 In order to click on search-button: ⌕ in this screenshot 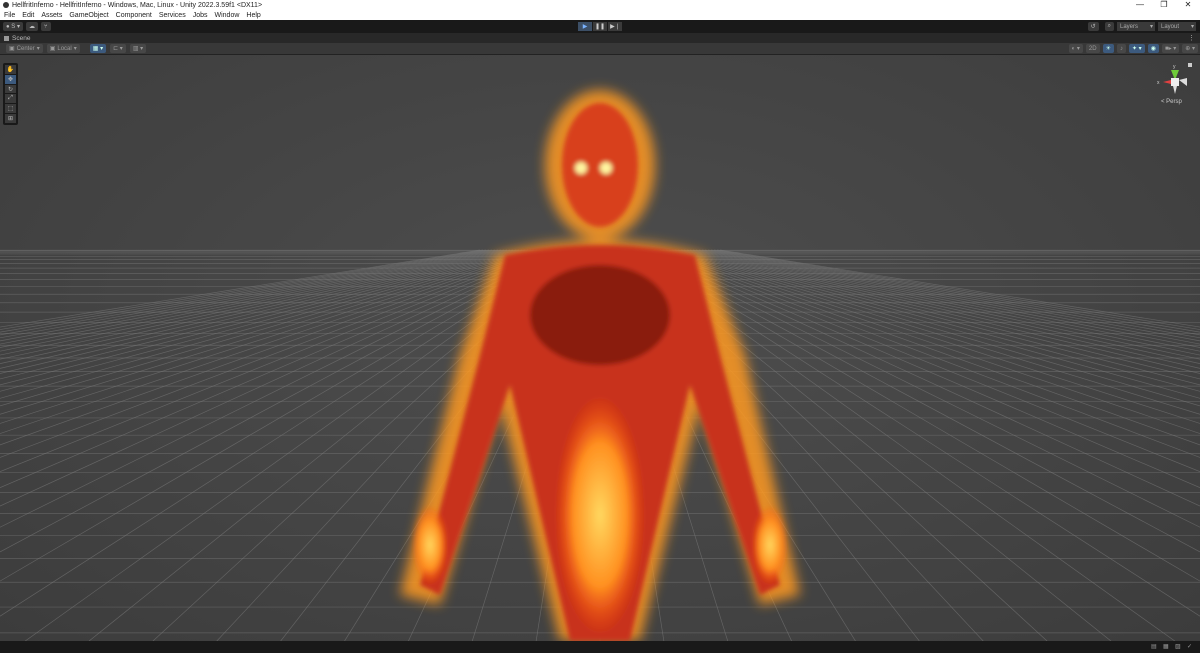, I will do `click(1109, 26)`.